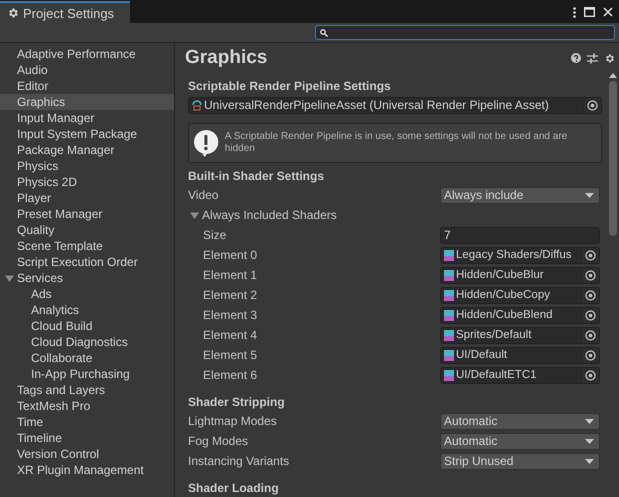  What do you see at coordinates (481, 355) in the screenshot?
I see `shader-name: UI/Default` at bounding box center [481, 355].